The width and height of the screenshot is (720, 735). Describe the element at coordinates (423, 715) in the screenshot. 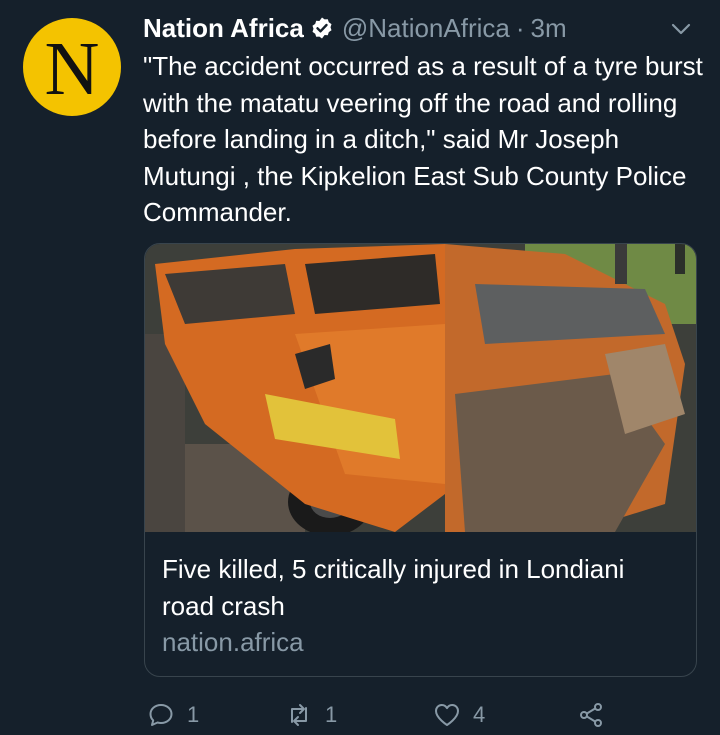

I see `action-bar: 1 1 4` at that location.